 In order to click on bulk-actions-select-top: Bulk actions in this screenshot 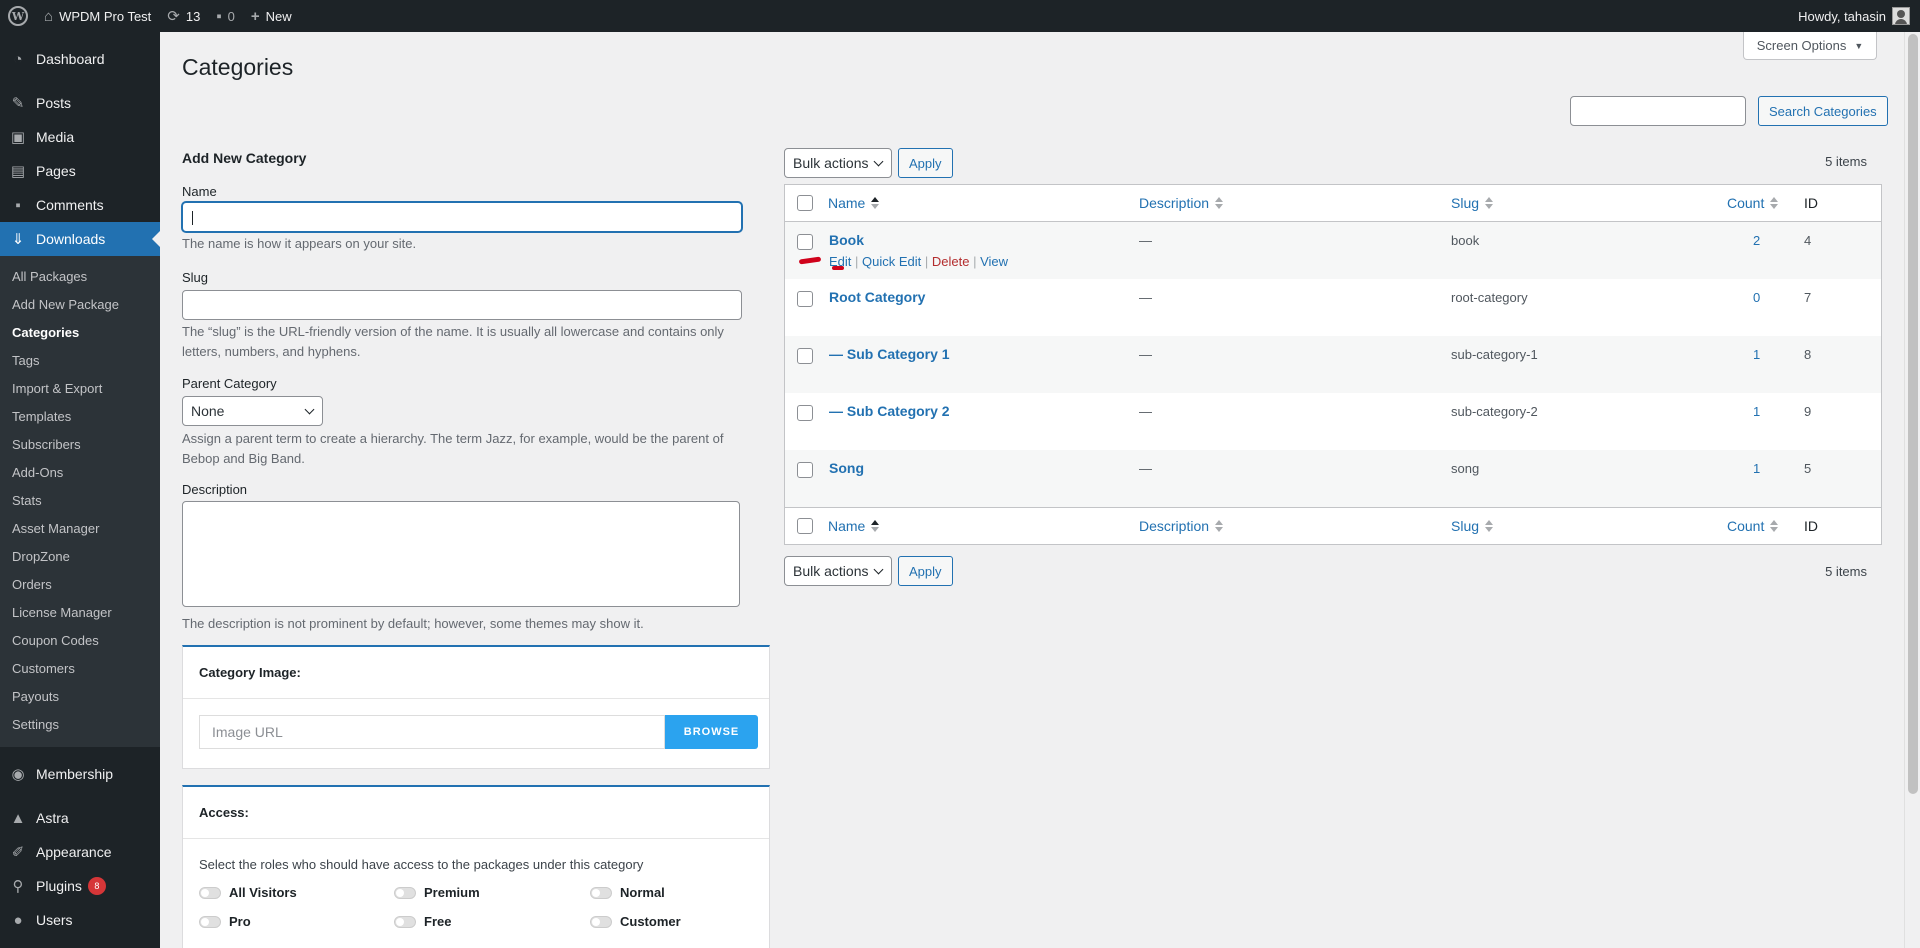, I will do `click(838, 163)`.